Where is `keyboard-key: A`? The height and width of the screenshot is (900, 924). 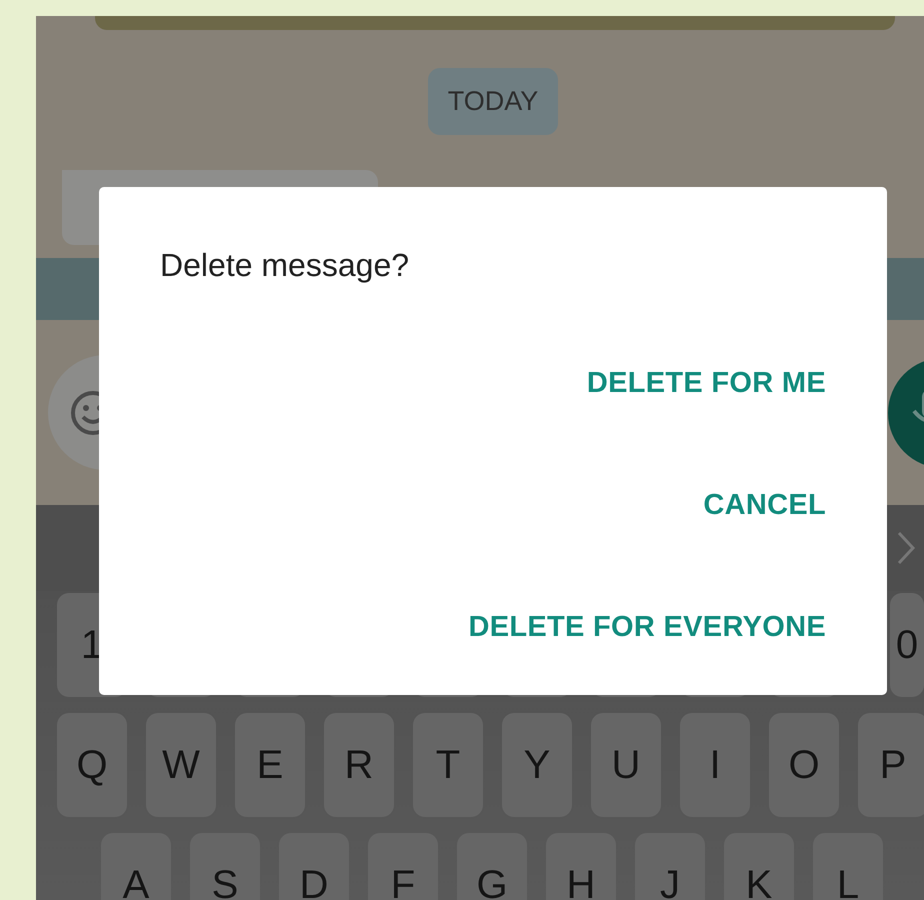
keyboard-key: A is located at coordinates (136, 866).